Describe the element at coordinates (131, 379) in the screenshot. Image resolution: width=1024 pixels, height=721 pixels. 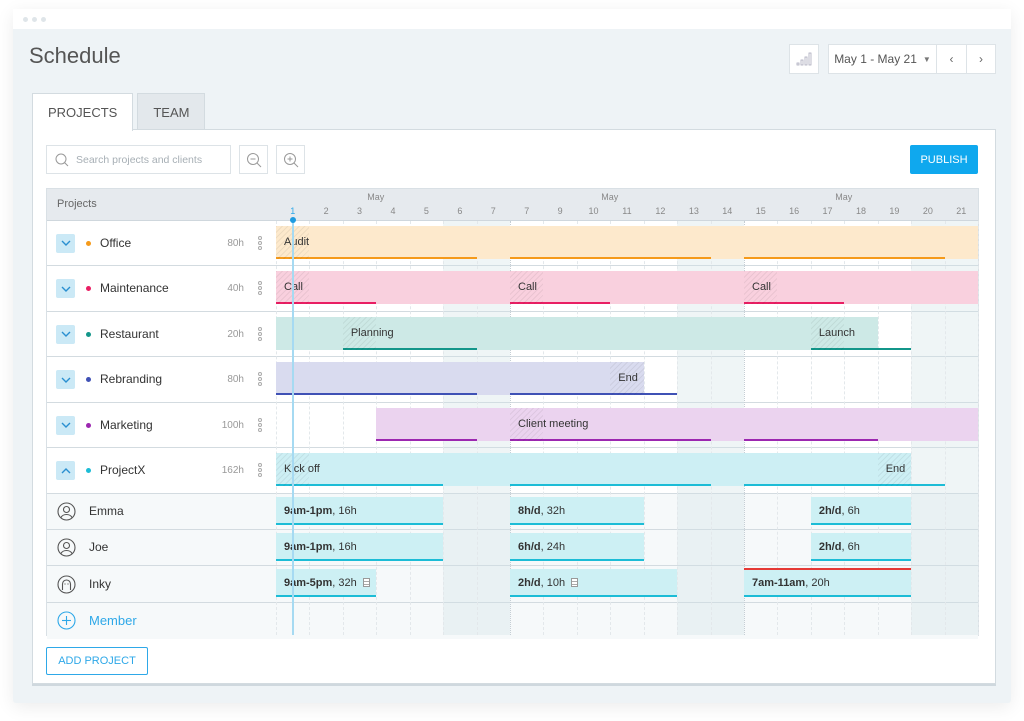
I see `project-name: Rebranding` at that location.